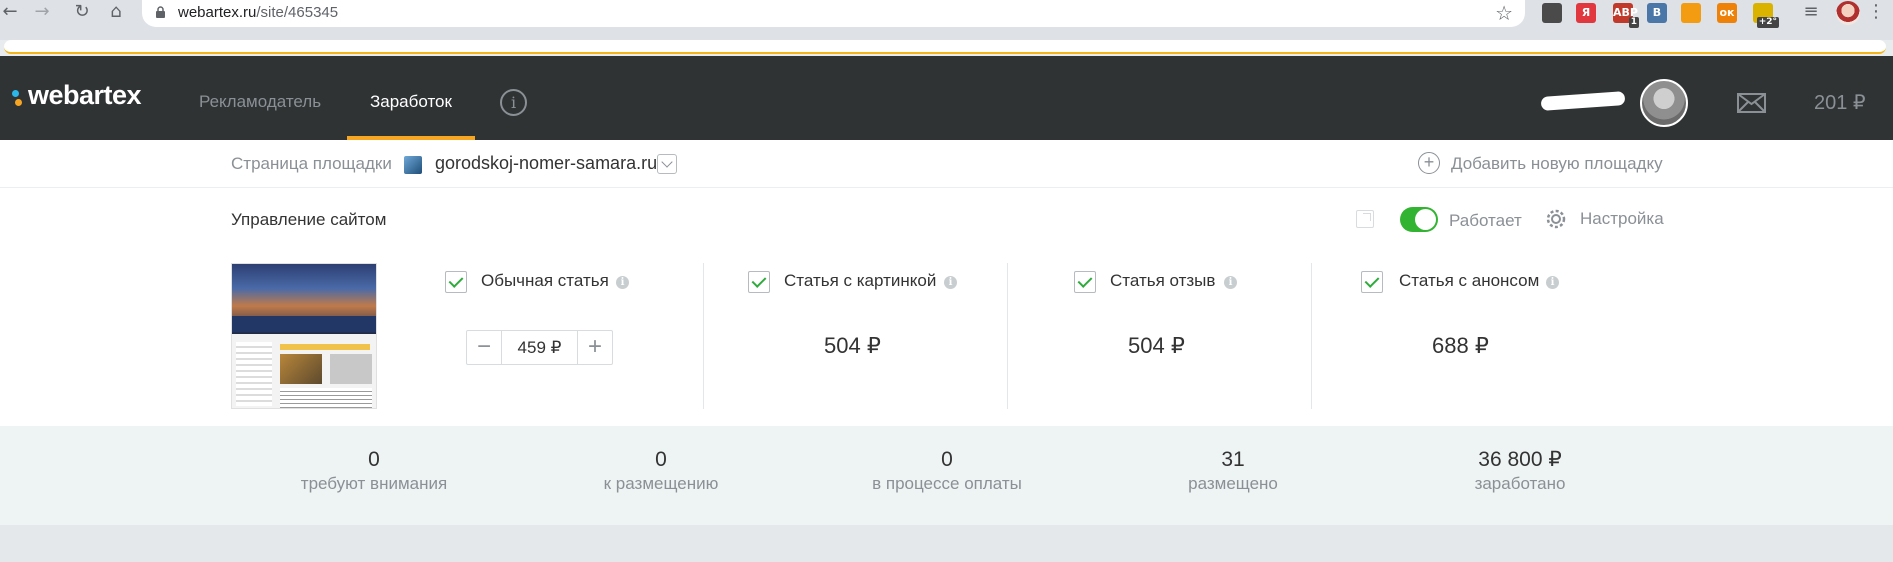 This screenshot has height=562, width=1893. I want to click on stat-value: 31, so click(1233, 459).